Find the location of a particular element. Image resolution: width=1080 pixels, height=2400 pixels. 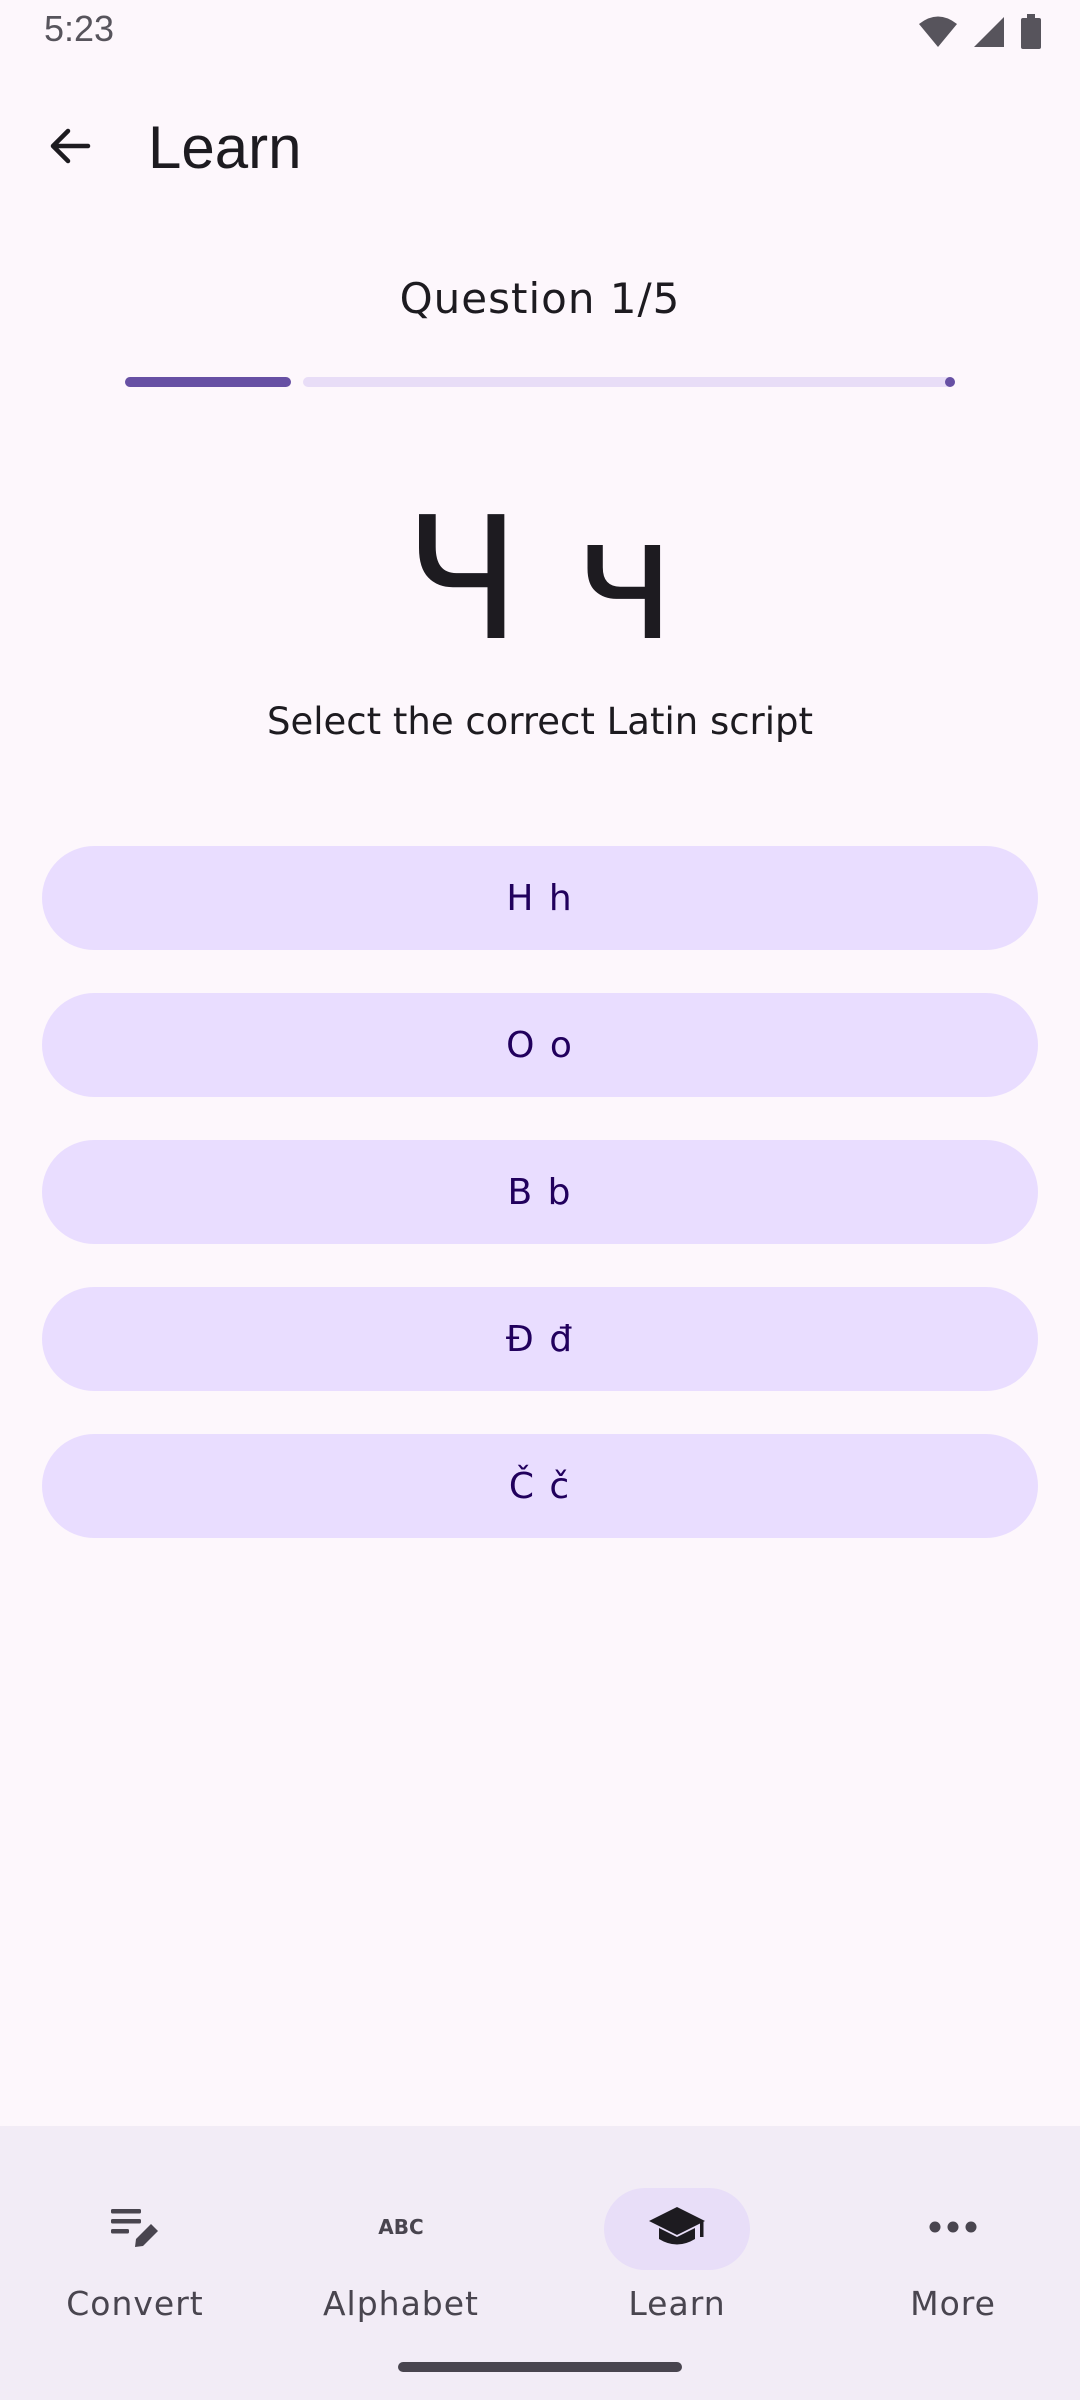

status-time: 5:23 is located at coordinates (79, 28).